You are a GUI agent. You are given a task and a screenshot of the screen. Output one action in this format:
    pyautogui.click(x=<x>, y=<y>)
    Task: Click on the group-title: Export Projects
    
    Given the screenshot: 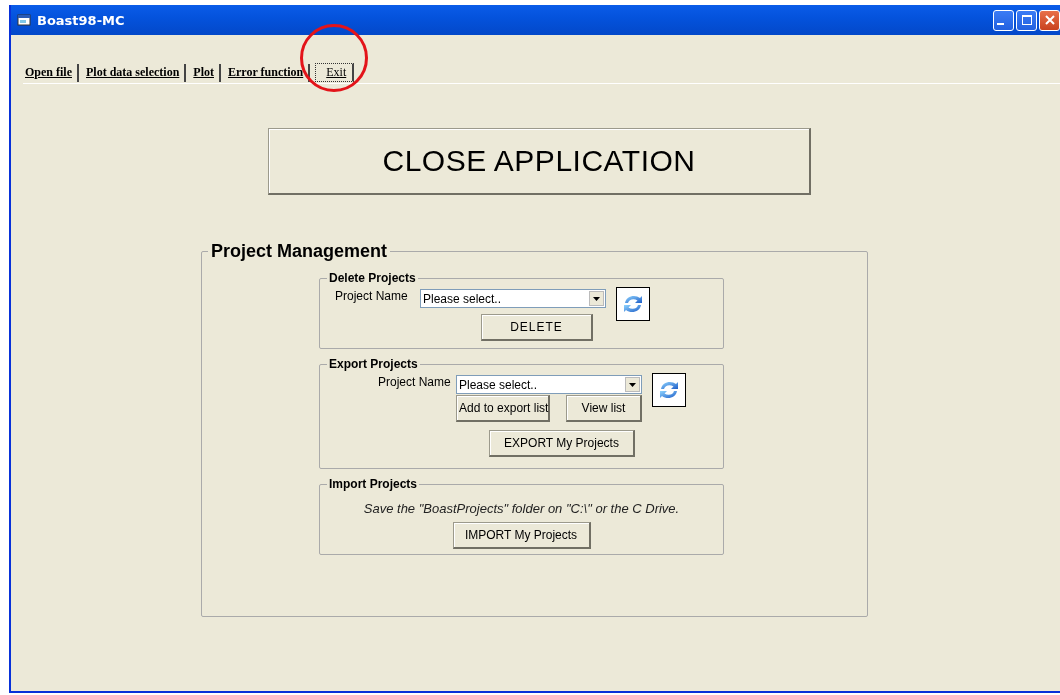 What is the action you would take?
    pyautogui.click(x=373, y=364)
    